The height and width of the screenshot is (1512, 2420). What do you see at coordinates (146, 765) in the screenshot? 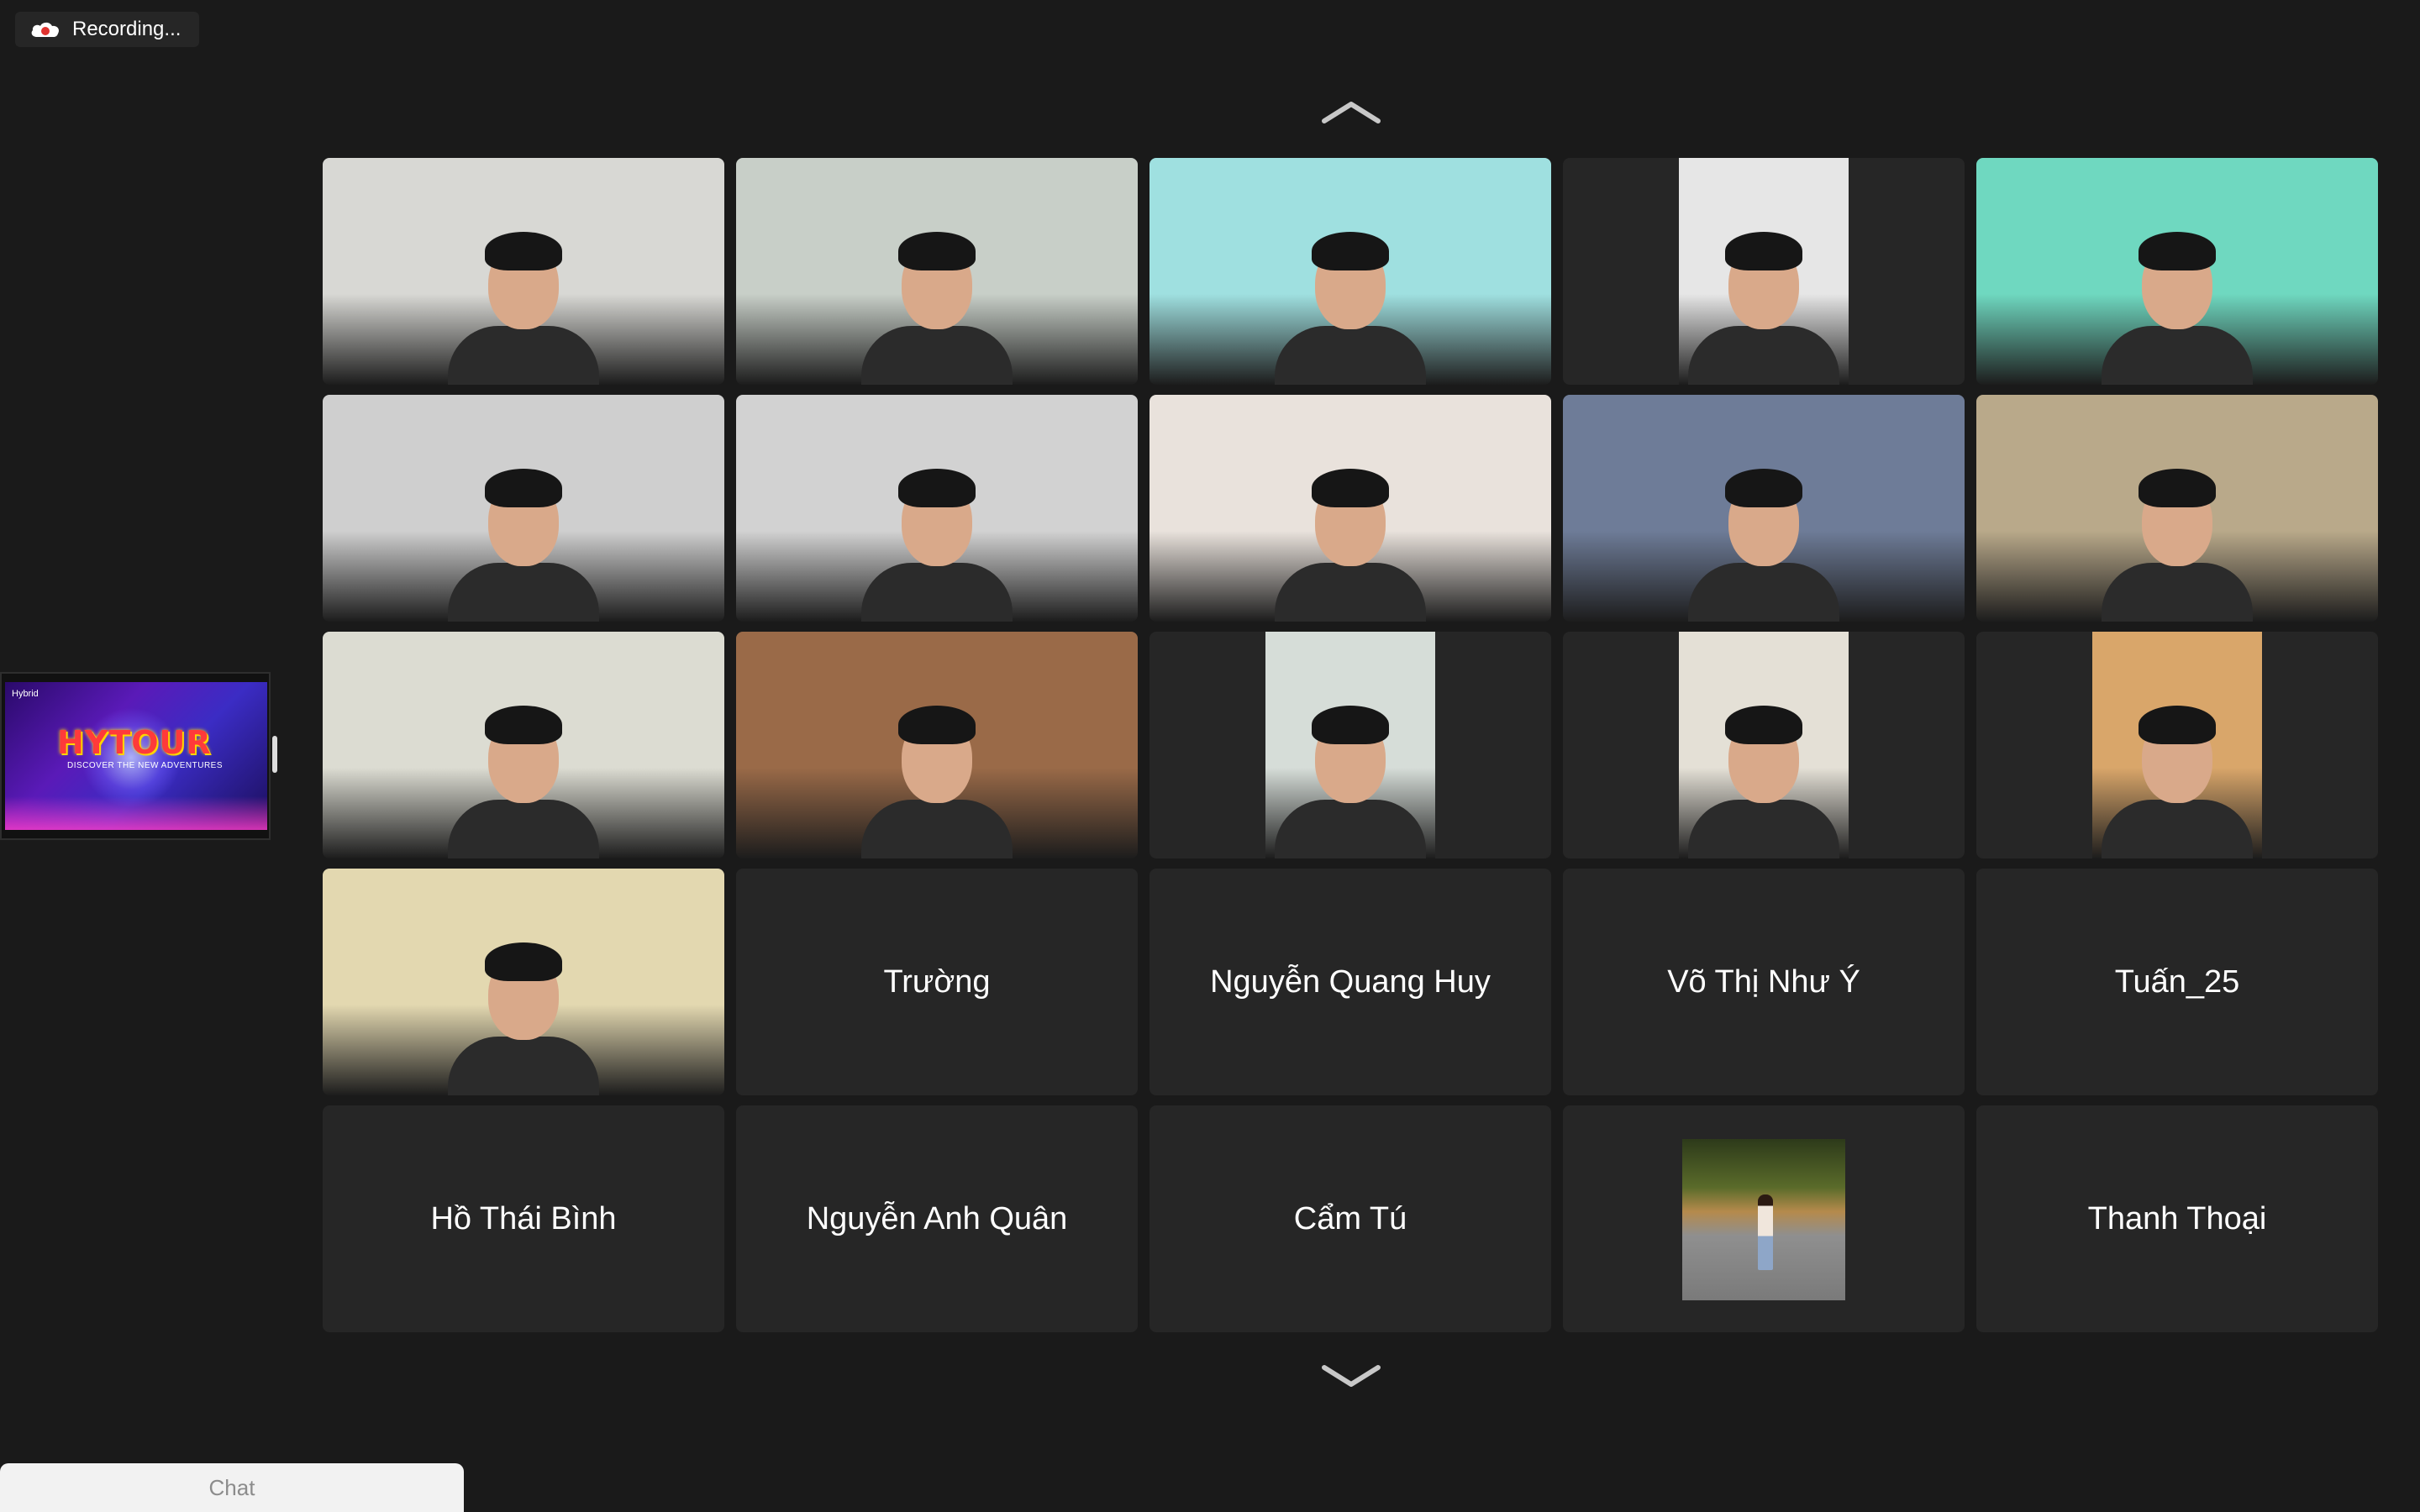
I see `shared-subtitle: DISCOVER THE NEW ADVENTURES` at bounding box center [146, 765].